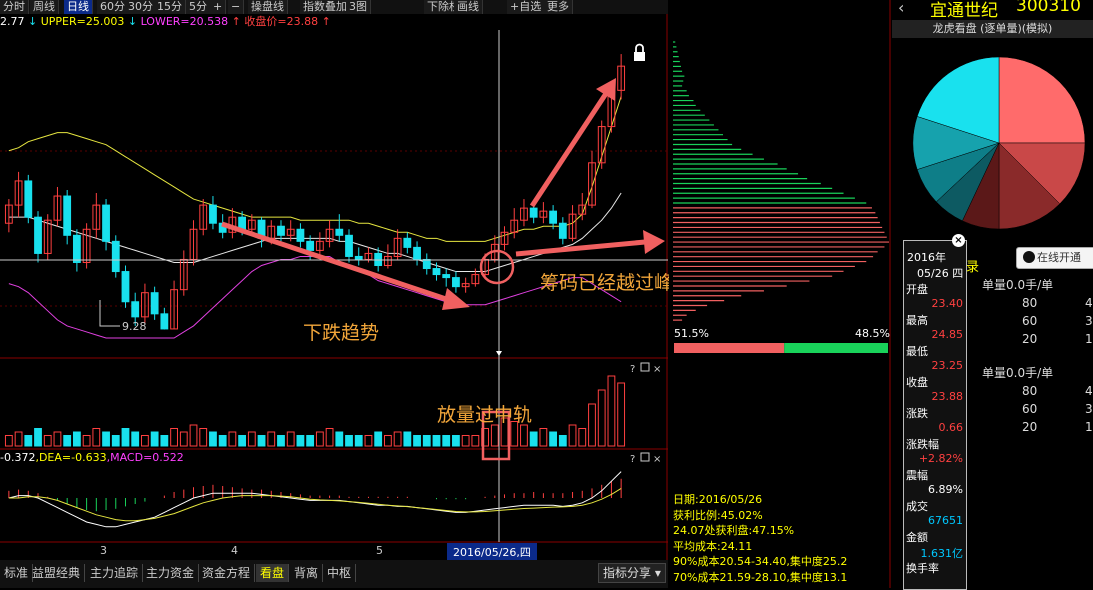 This screenshot has height=590, width=1093. I want to click on tooltip-close-icon: ×, so click(958, 240).